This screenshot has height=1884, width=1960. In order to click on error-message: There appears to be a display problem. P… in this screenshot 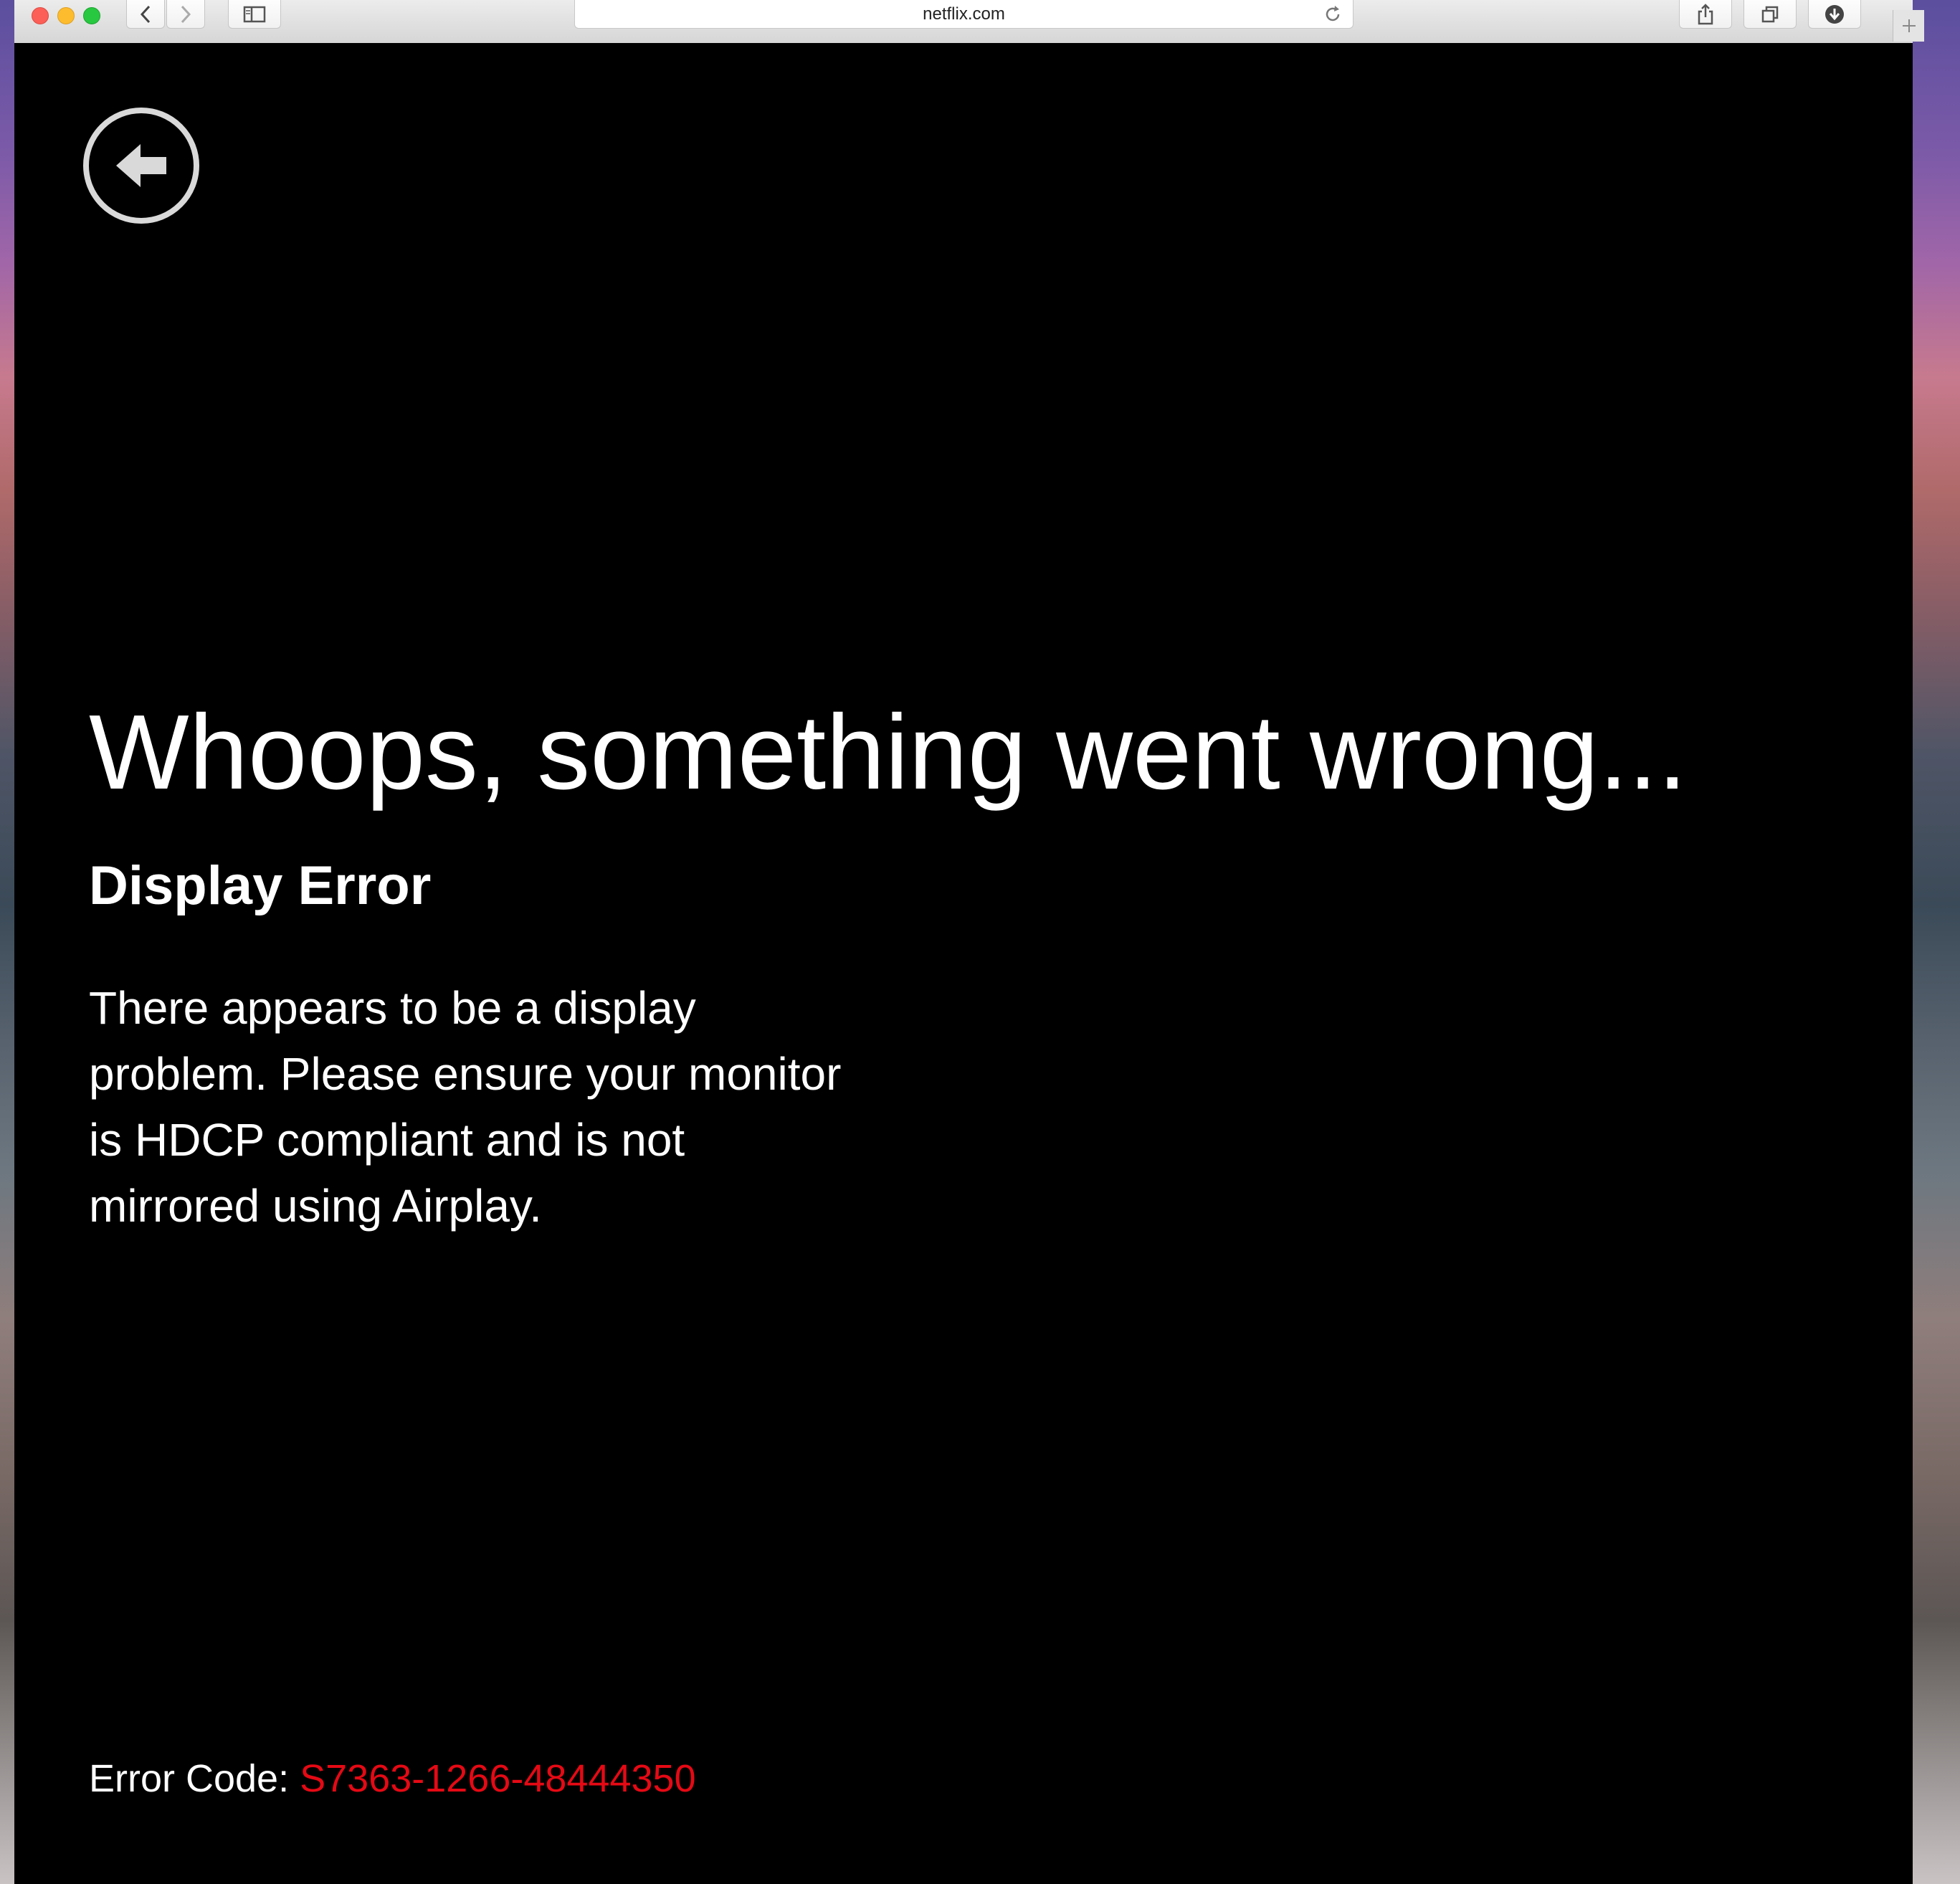, I will do `click(465, 1107)`.